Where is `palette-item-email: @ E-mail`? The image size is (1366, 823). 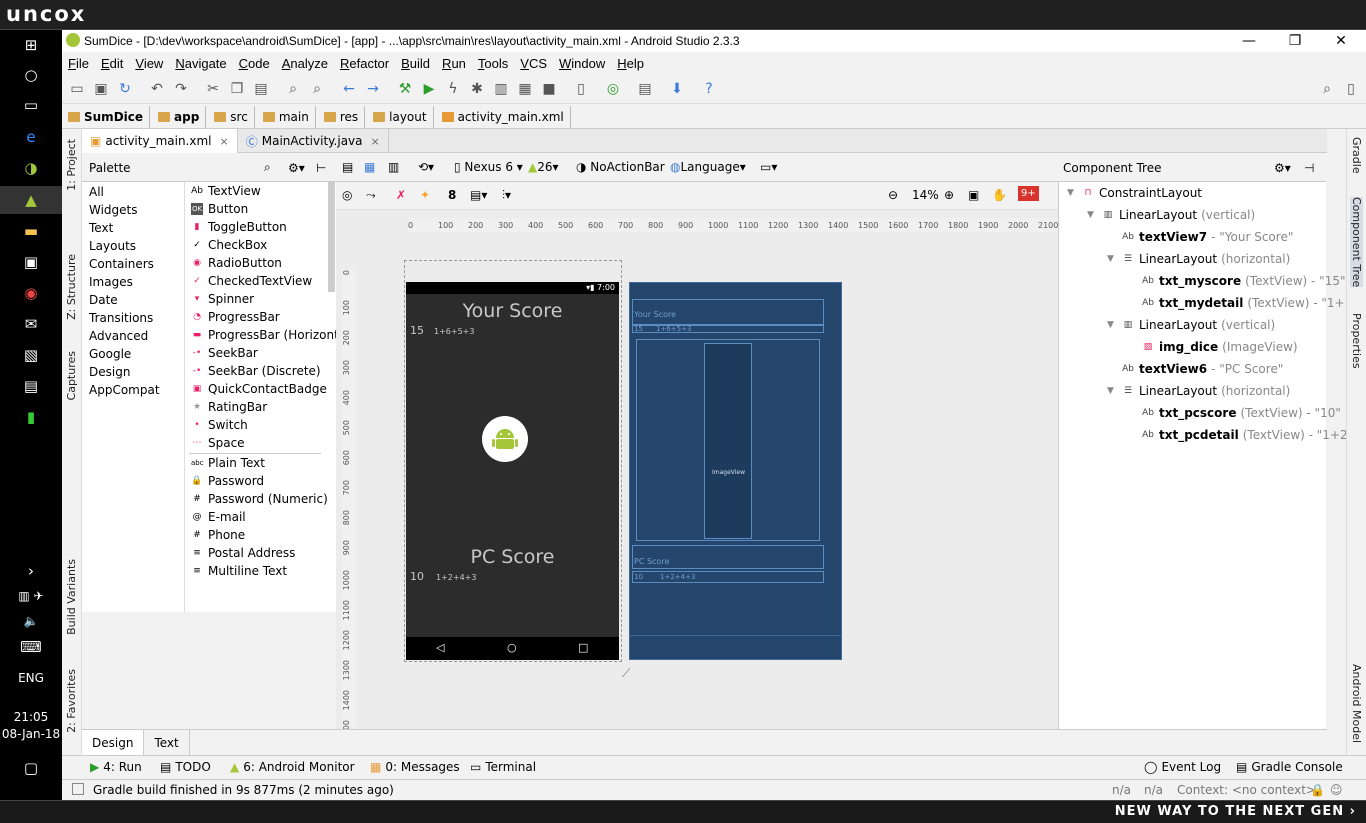 palette-item-email: @ E-mail is located at coordinates (218, 517).